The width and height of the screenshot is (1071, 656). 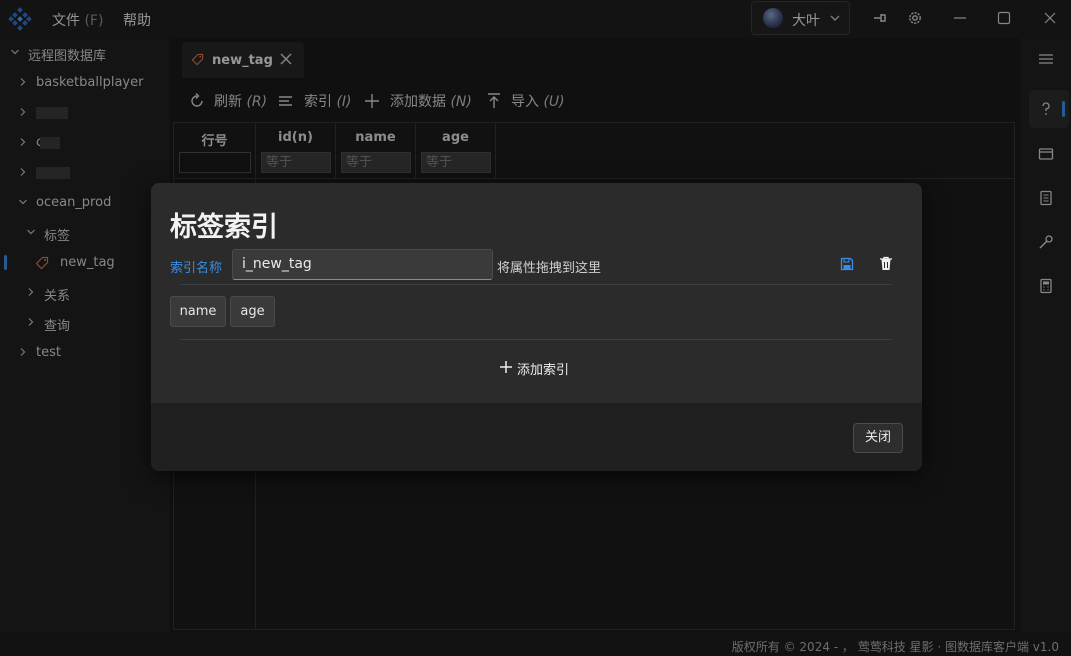 I want to click on index-field-chip: age, so click(x=252, y=311).